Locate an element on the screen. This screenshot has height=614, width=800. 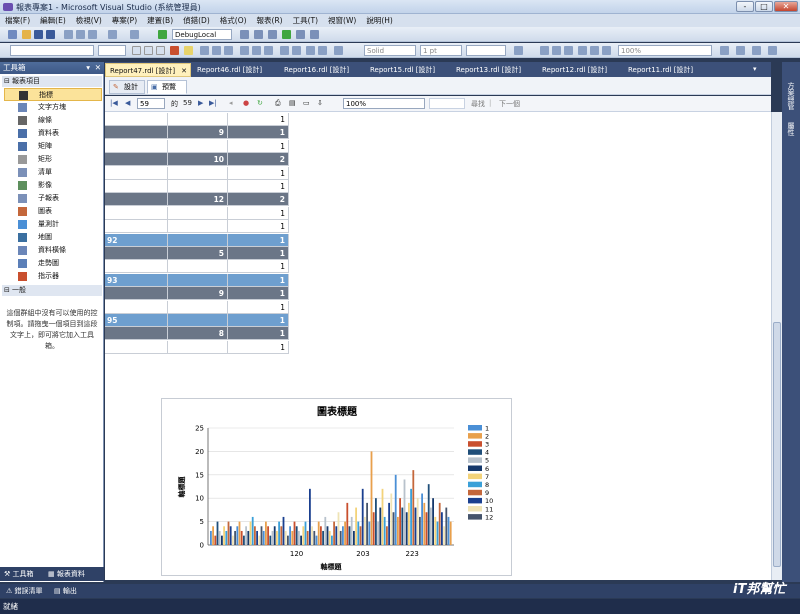
previous-page-icon: ◀ is located at coordinates (127, 103).